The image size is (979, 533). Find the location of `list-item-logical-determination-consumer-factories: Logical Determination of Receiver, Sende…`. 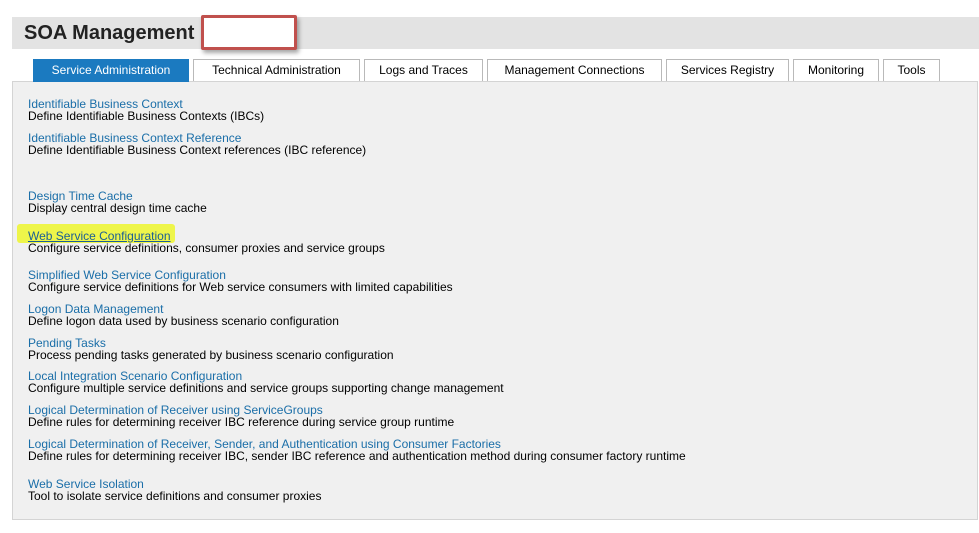

list-item-logical-determination-consumer-factories: Logical Determination of Receiver, Sende… is located at coordinates (357, 450).